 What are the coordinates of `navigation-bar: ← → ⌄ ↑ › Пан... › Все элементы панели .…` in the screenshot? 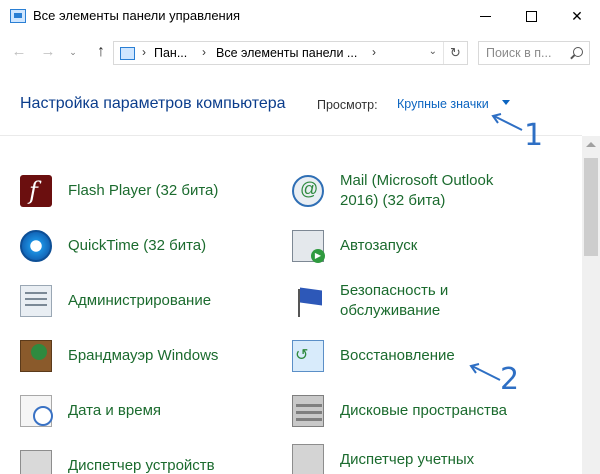 It's located at (300, 52).